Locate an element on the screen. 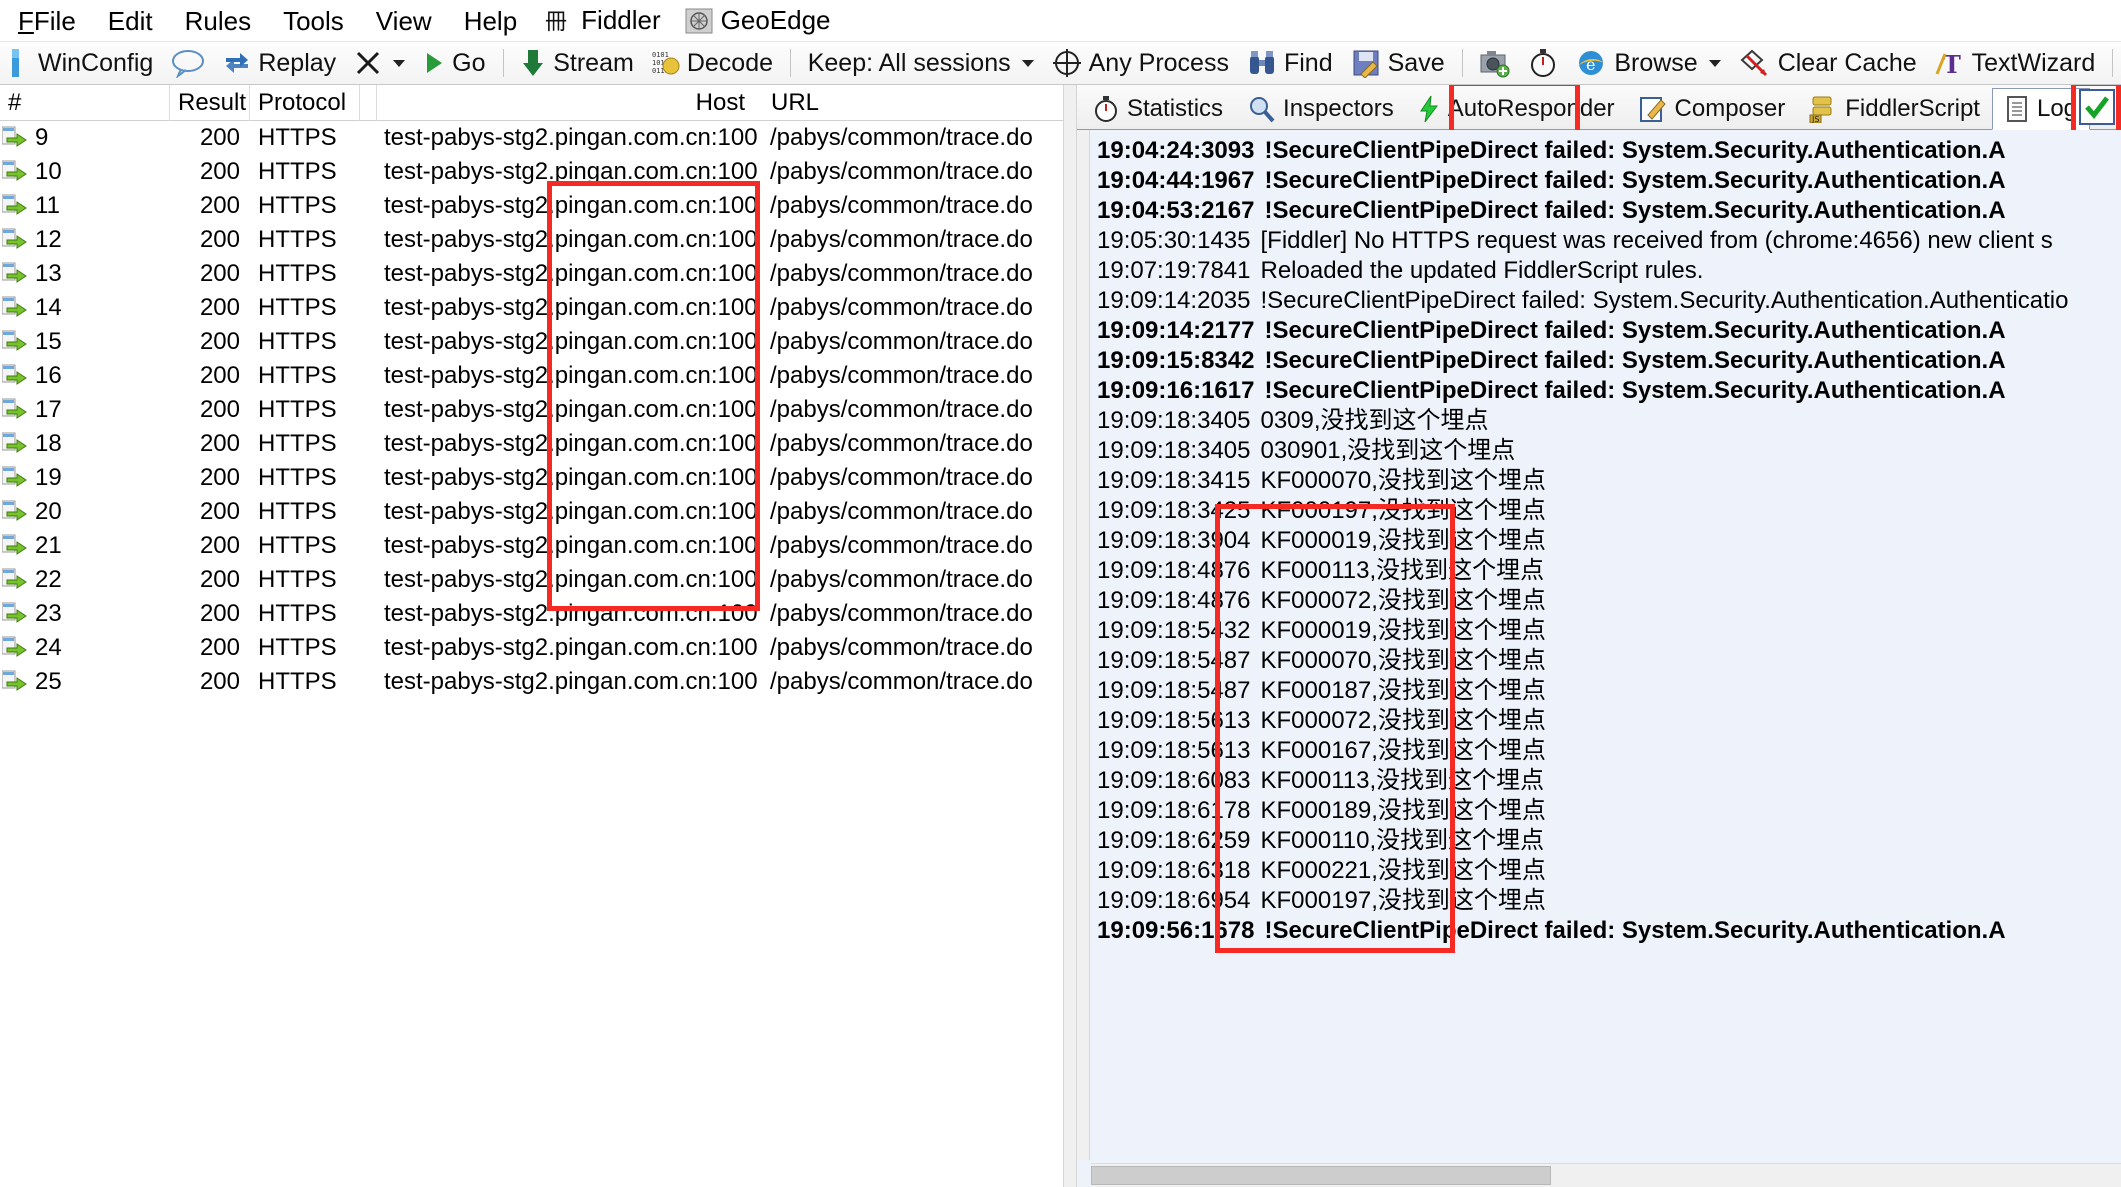  menu-rules: Rules is located at coordinates (218, 21).